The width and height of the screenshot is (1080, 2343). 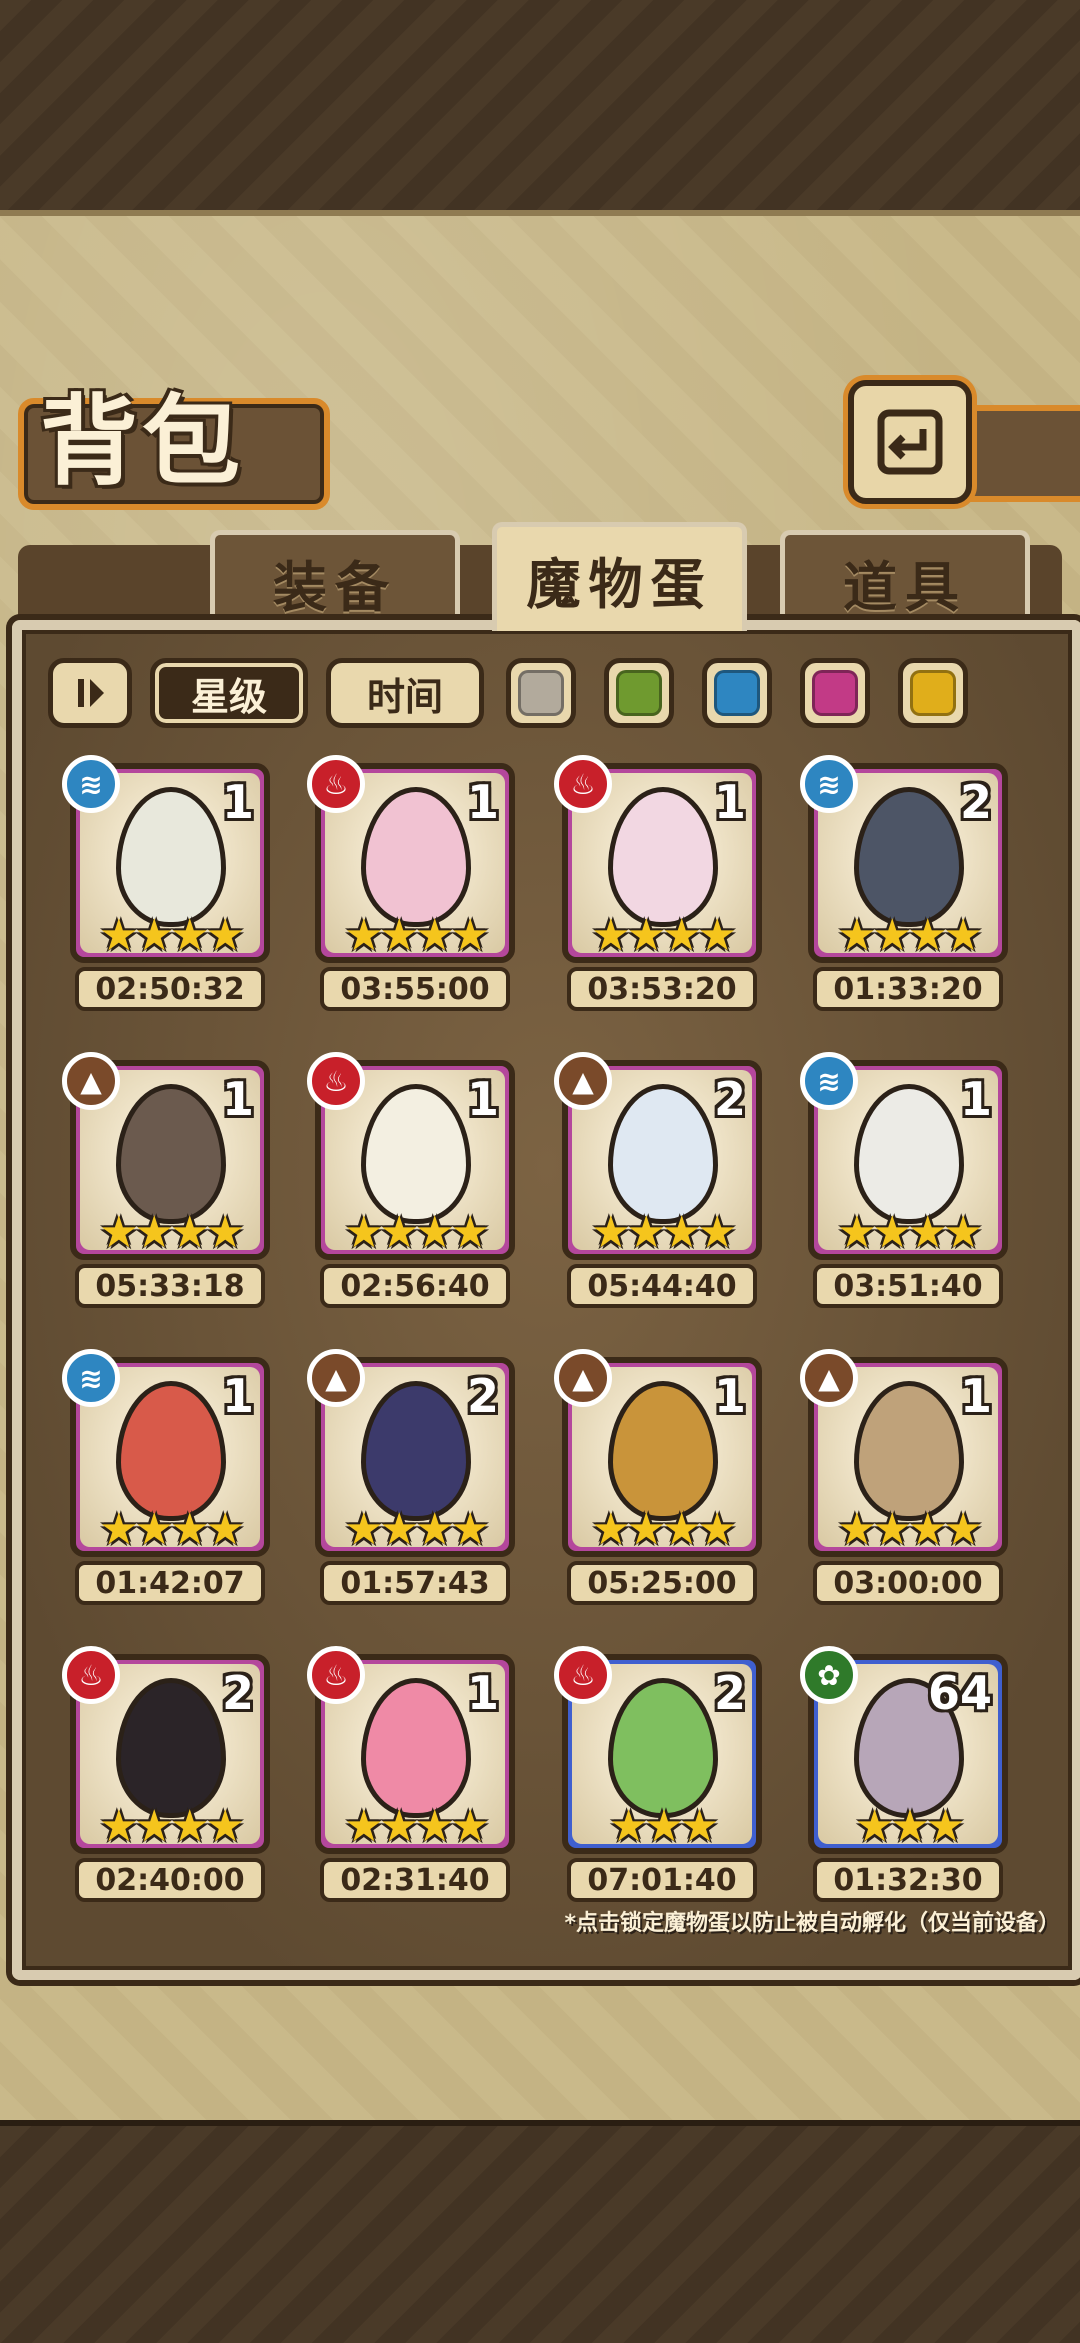 I want to click on sort-direction-icon, so click(x=91, y=693).